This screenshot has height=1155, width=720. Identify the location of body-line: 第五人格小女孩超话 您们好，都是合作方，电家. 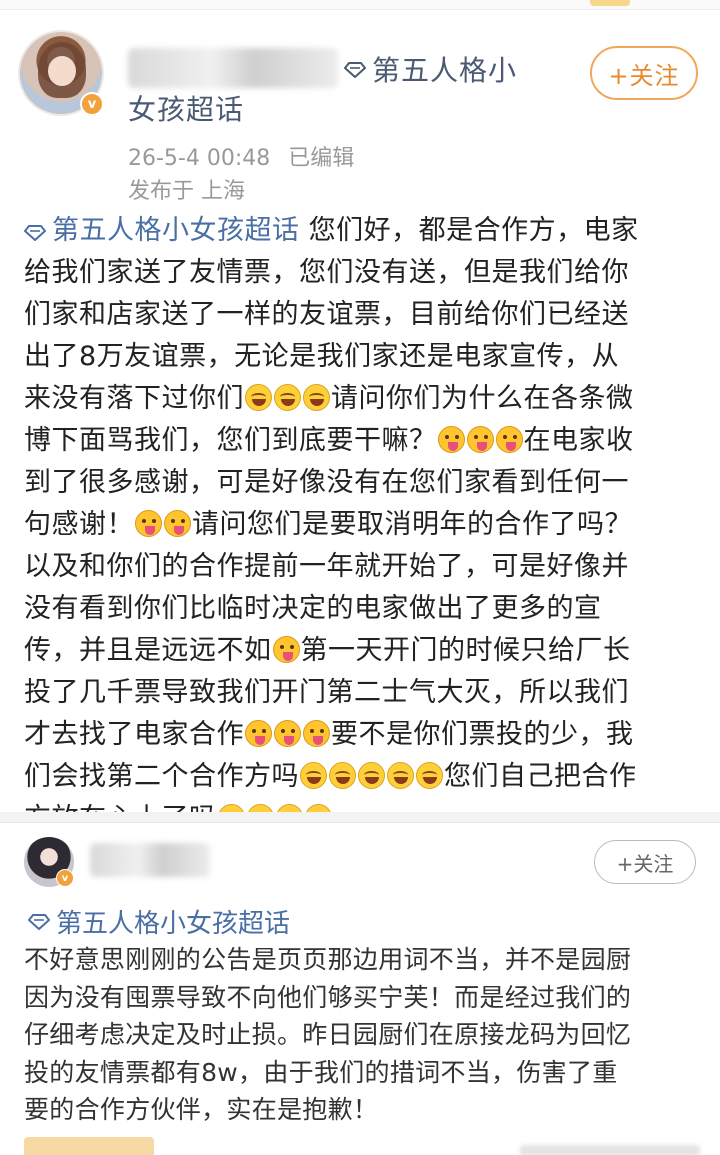
(361, 231).